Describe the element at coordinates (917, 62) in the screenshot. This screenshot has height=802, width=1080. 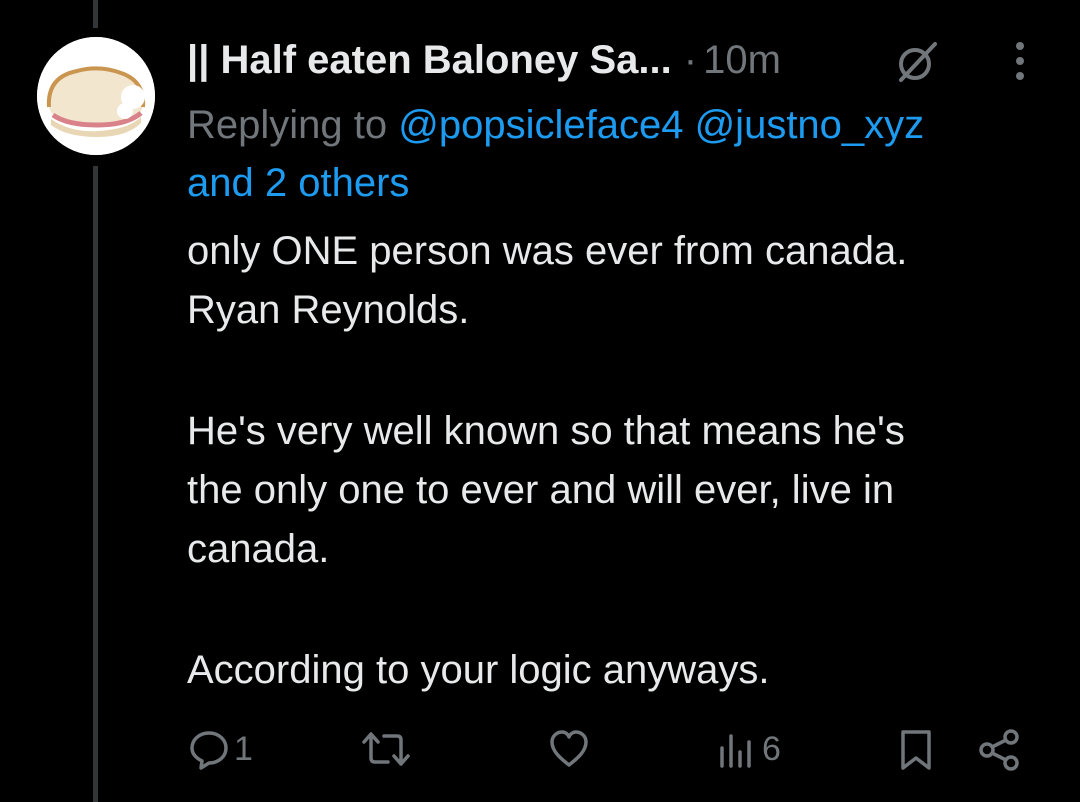
I see `grok-icon` at that location.